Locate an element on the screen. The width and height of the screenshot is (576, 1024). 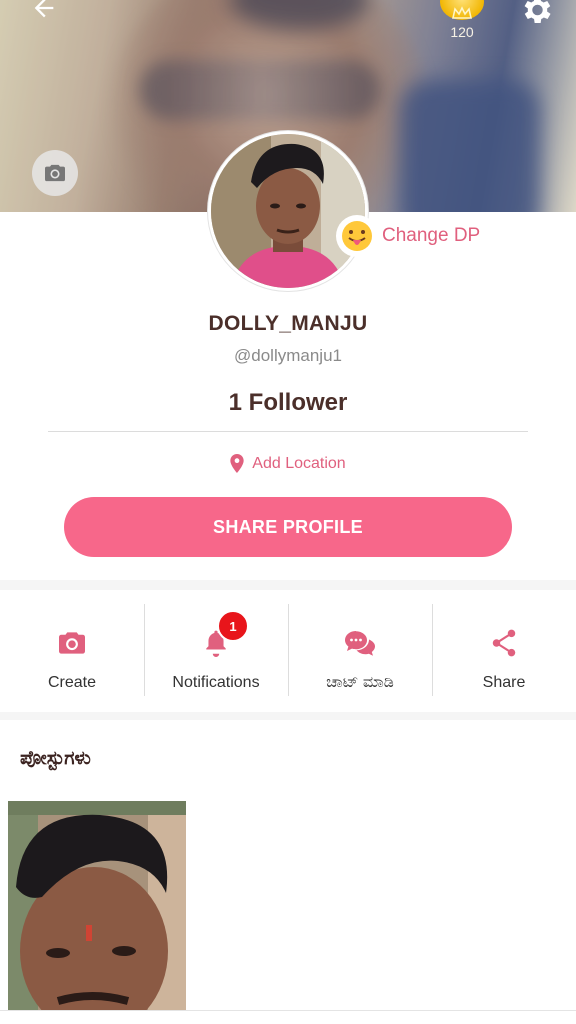
change-cover-button is located at coordinates (55, 173).